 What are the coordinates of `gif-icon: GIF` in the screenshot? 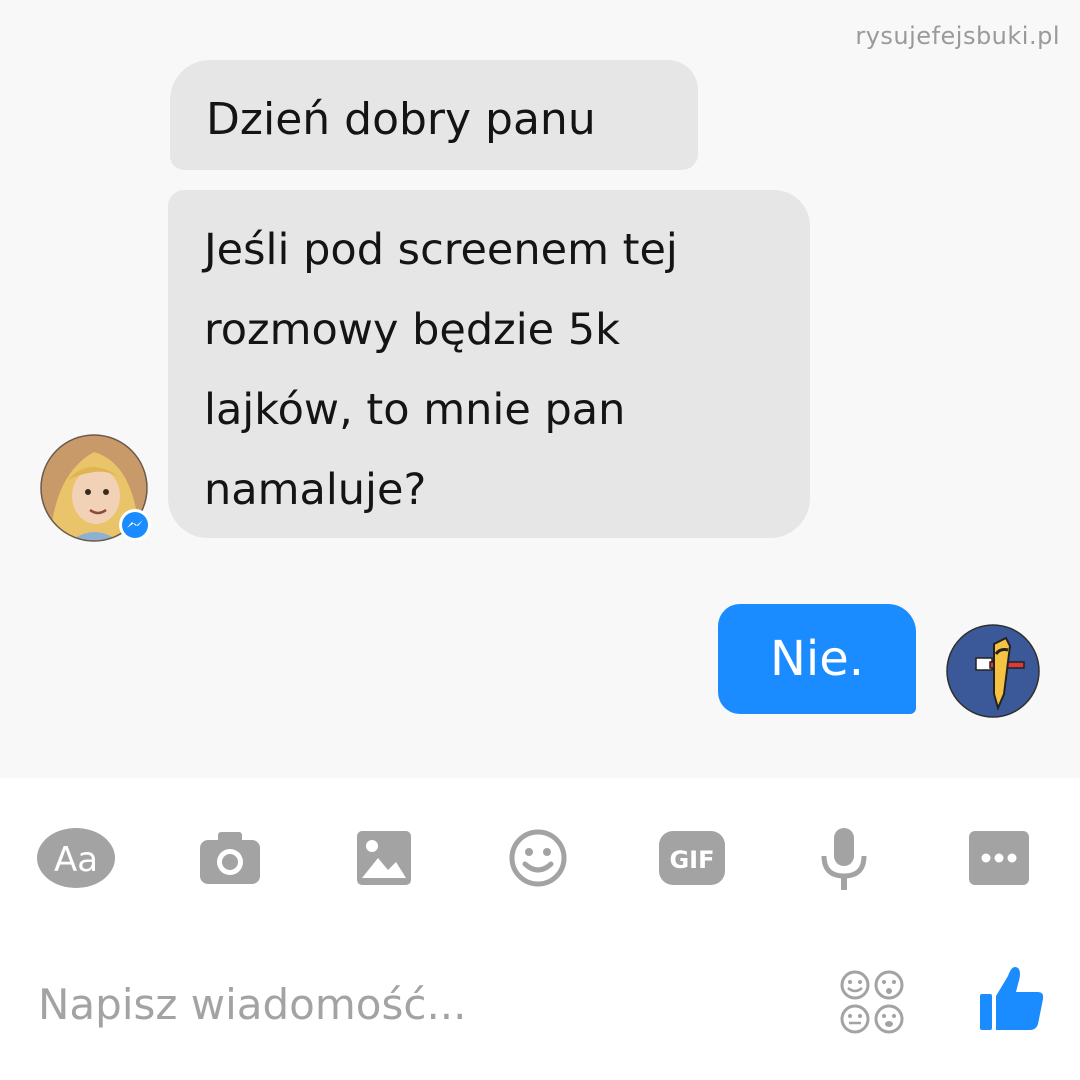 It's located at (692, 858).